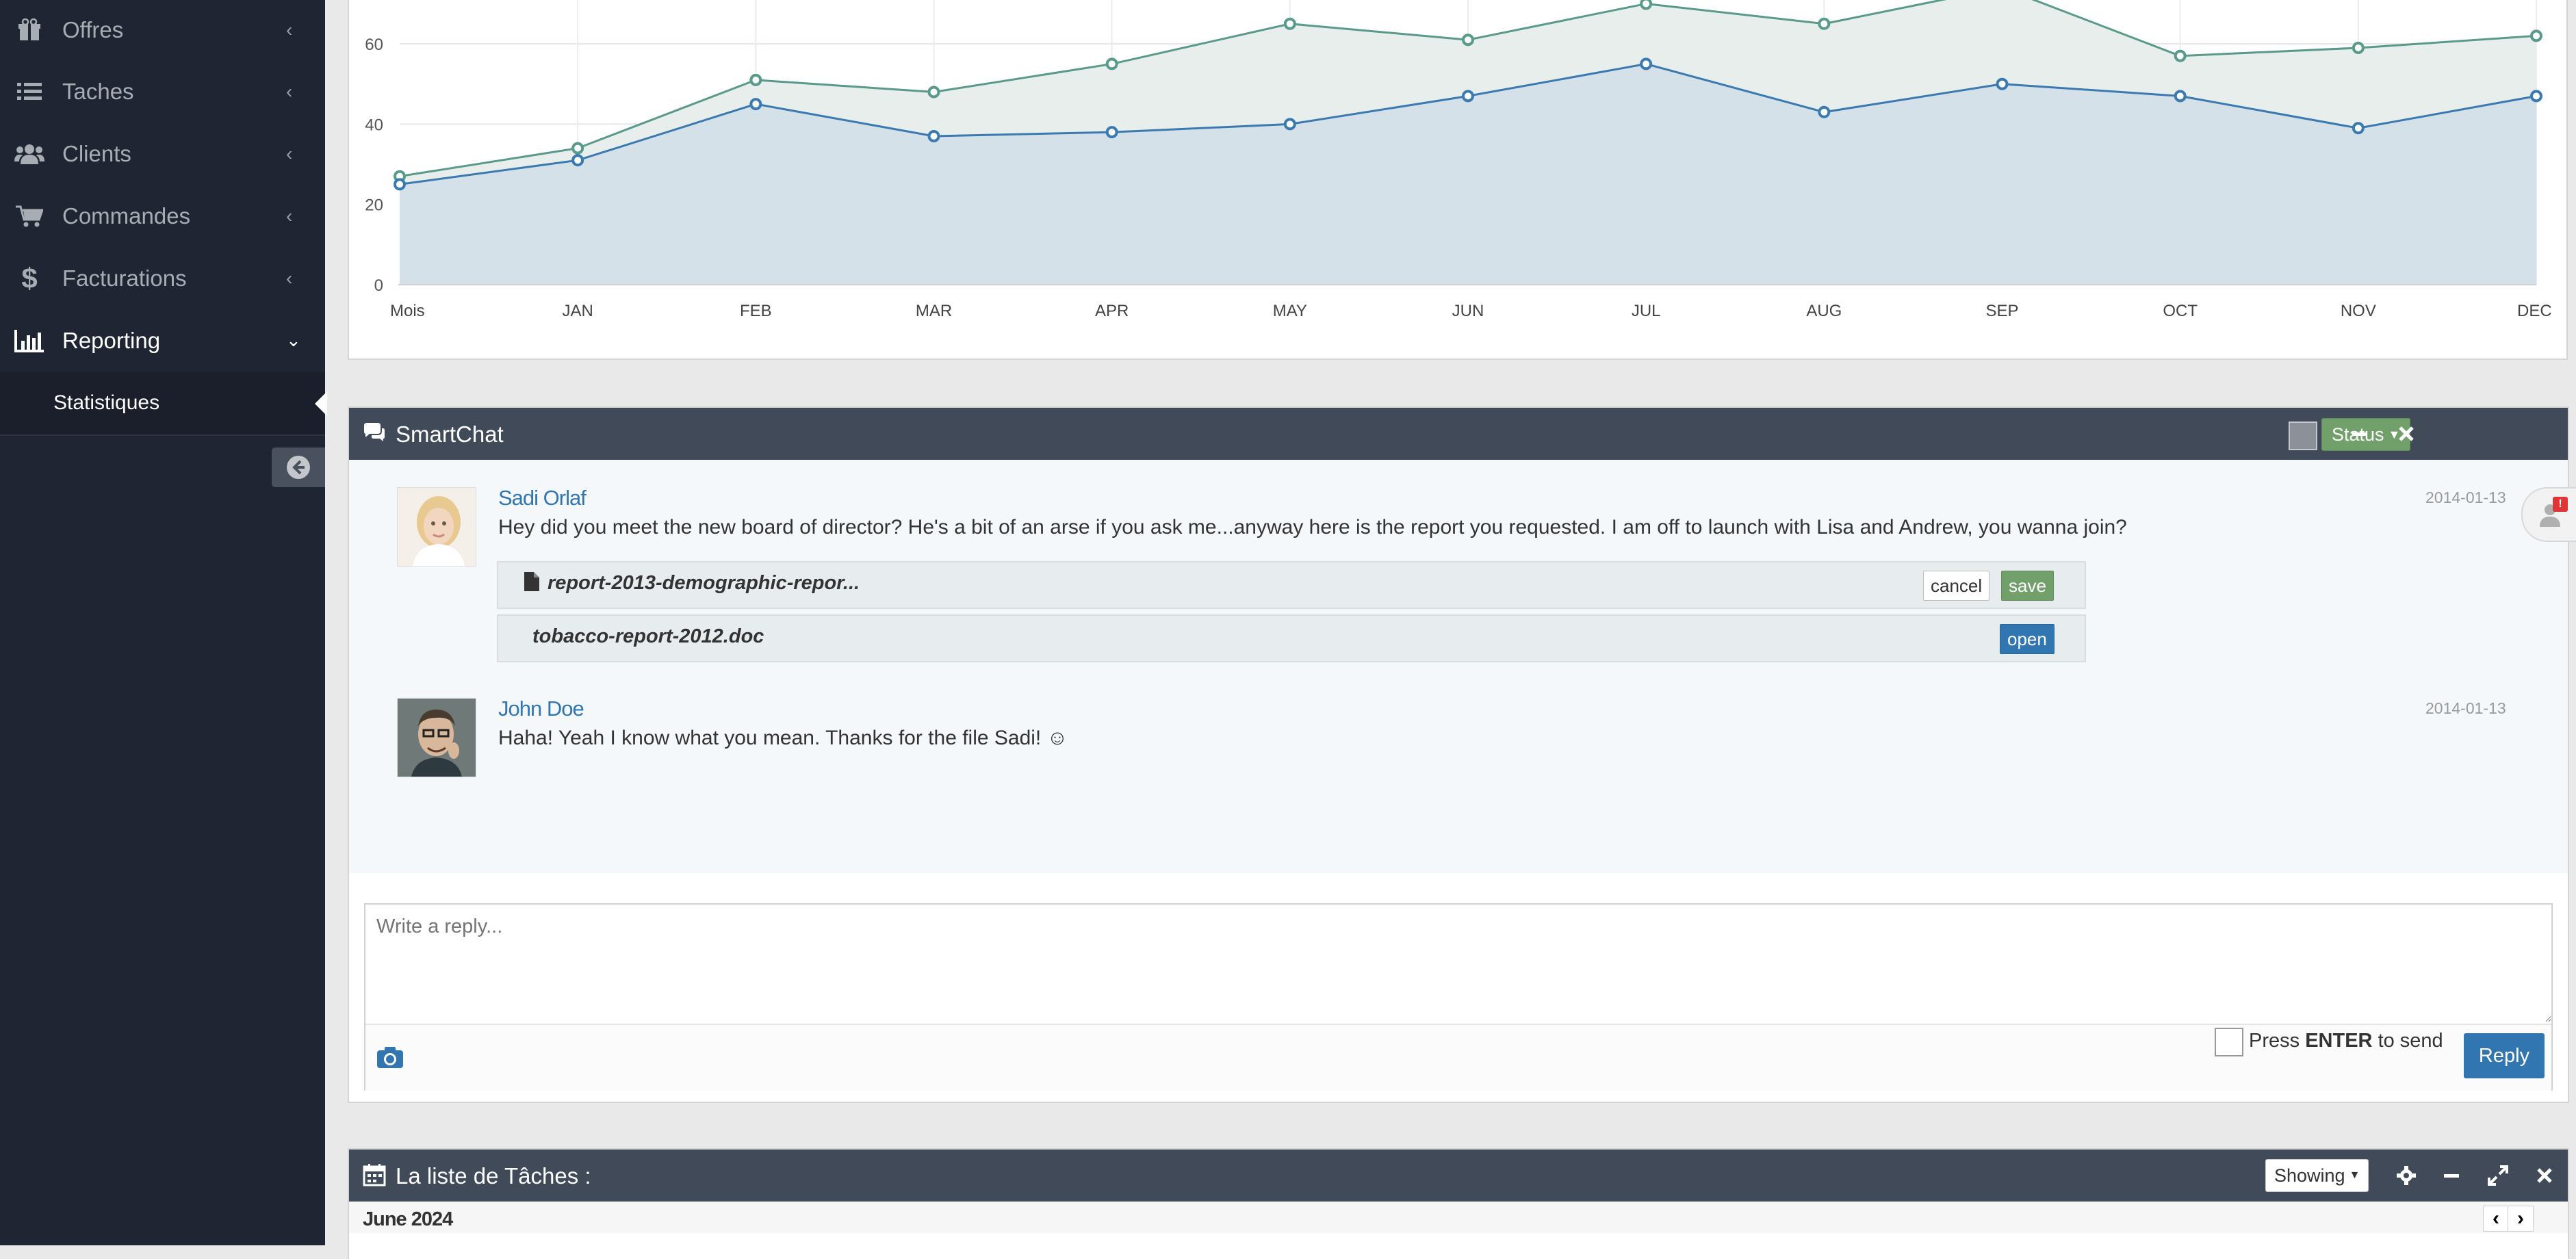 This screenshot has width=2576, height=1259. Describe the element at coordinates (162, 340) in the screenshot. I see `sidebar-item-reporting: Reporting ⌄` at that location.